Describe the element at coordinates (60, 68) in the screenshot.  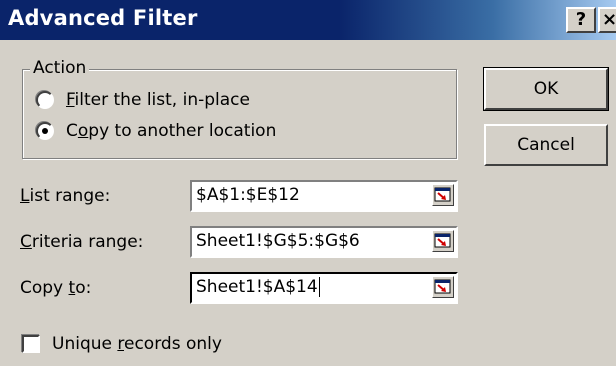
I see `action-group-legend: Action` at that location.